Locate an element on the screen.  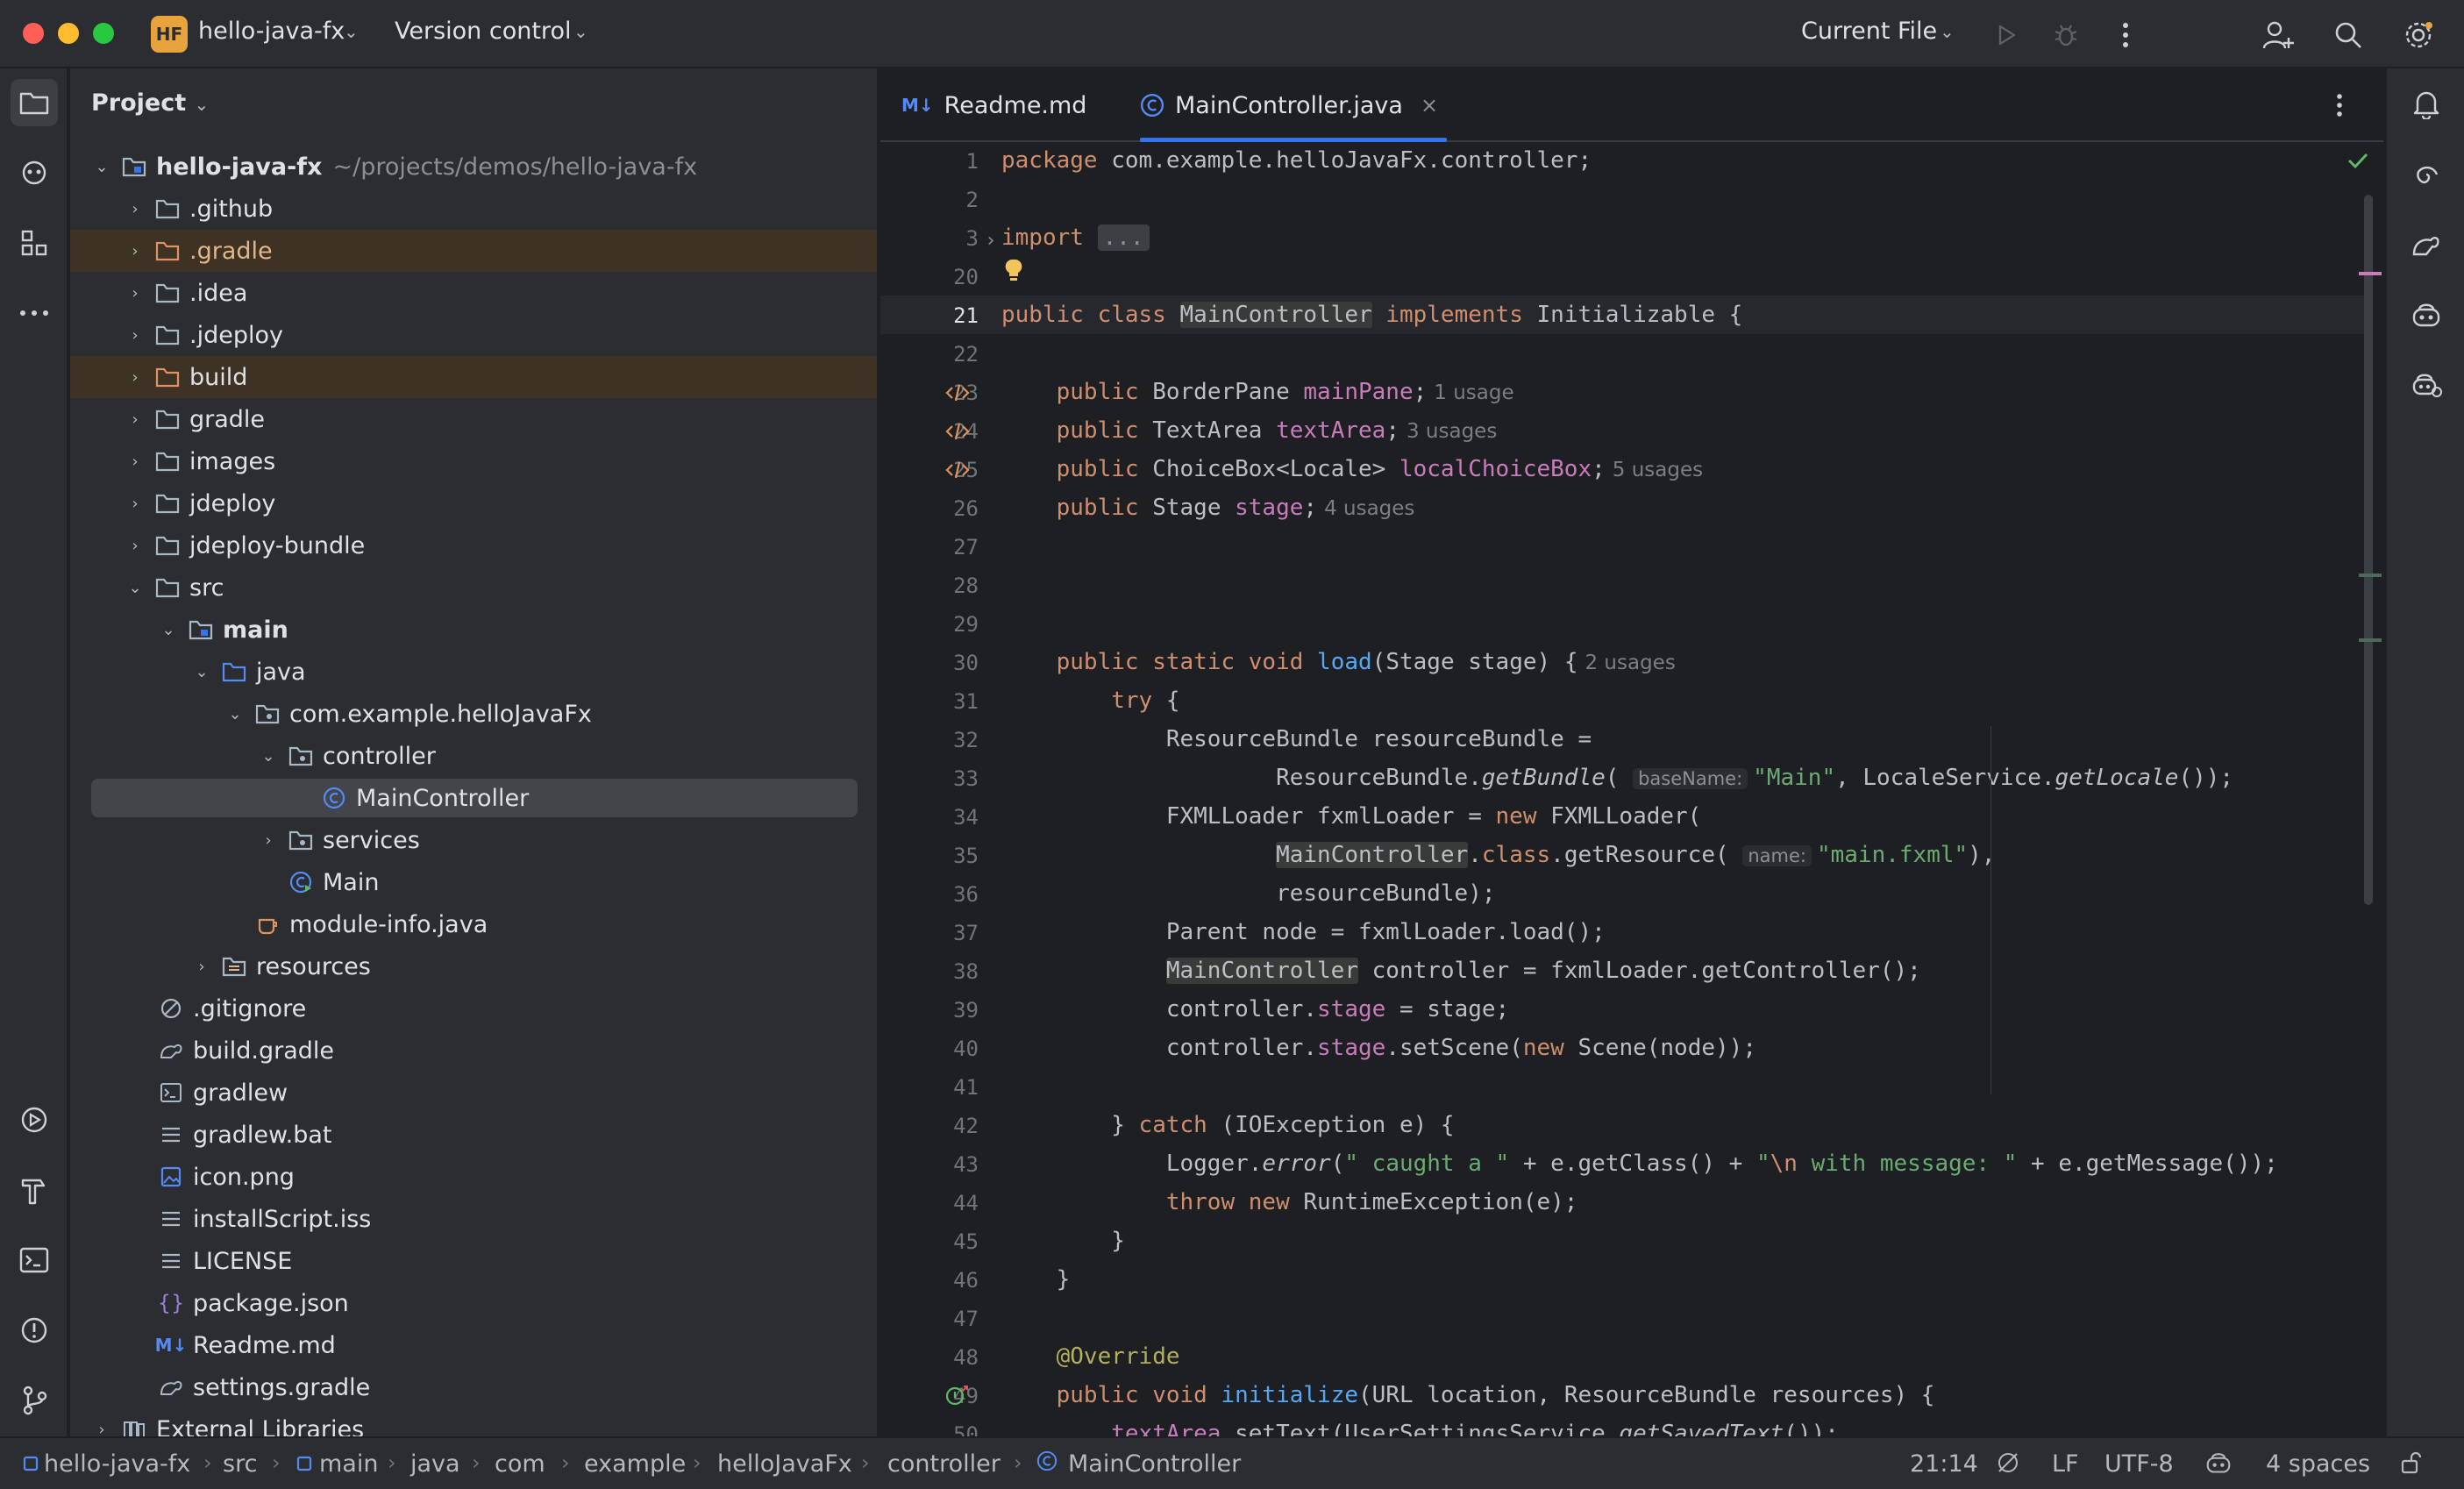
file-encoding: UTF-8 is located at coordinates (2139, 1464).